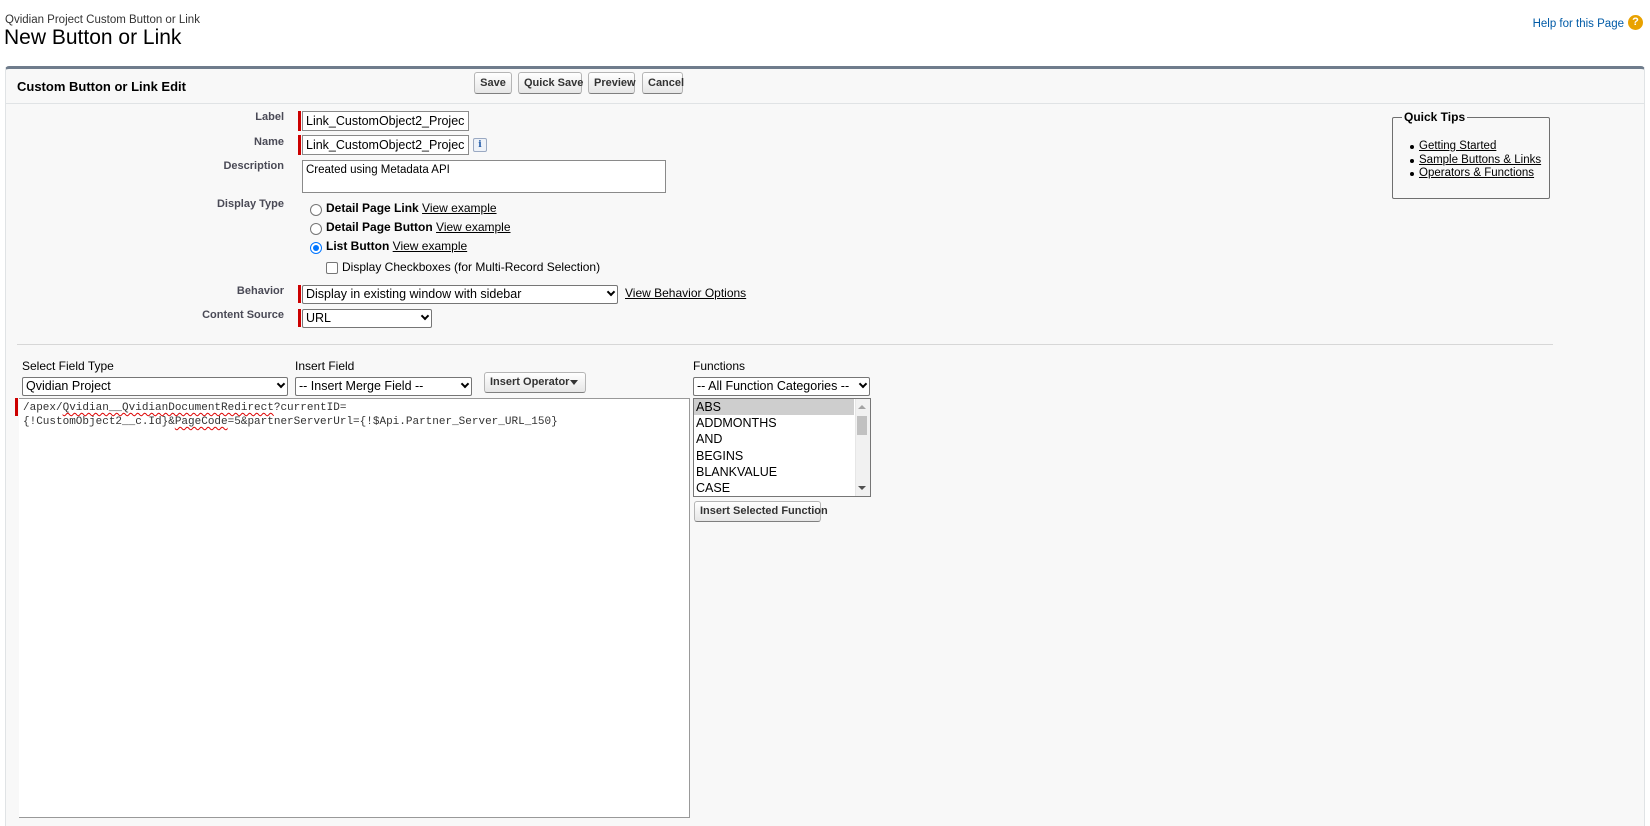  Describe the element at coordinates (1435, 117) in the screenshot. I see `quick-tips-title: Quick Tips` at that location.